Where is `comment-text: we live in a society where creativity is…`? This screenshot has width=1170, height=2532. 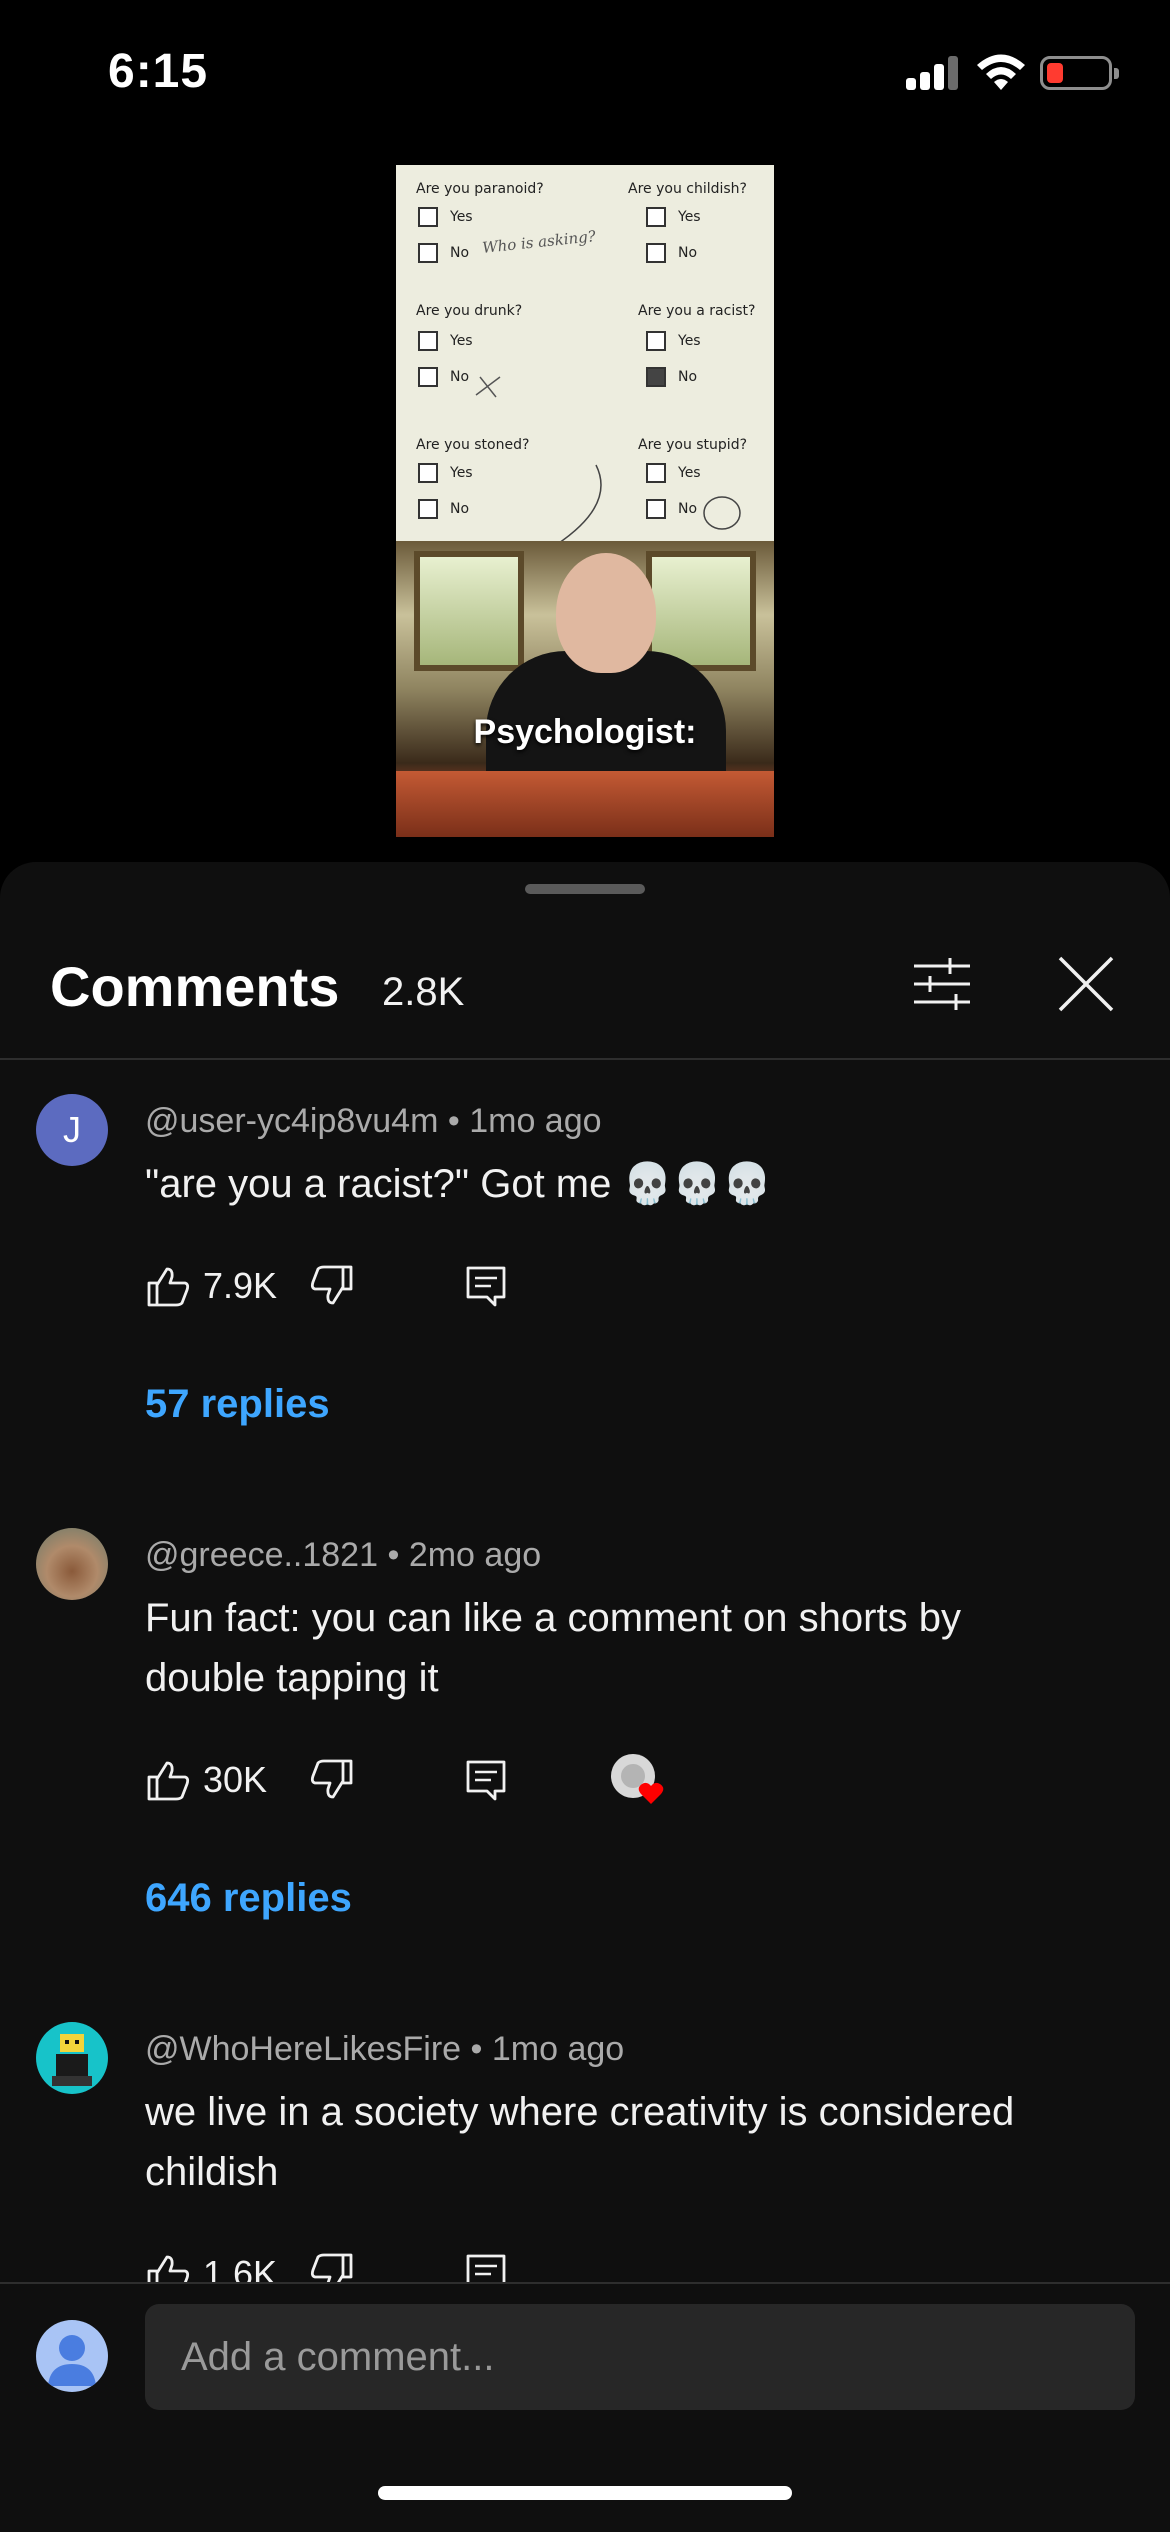
comment-text: we live in a society where creativity is… is located at coordinates (580, 2142).